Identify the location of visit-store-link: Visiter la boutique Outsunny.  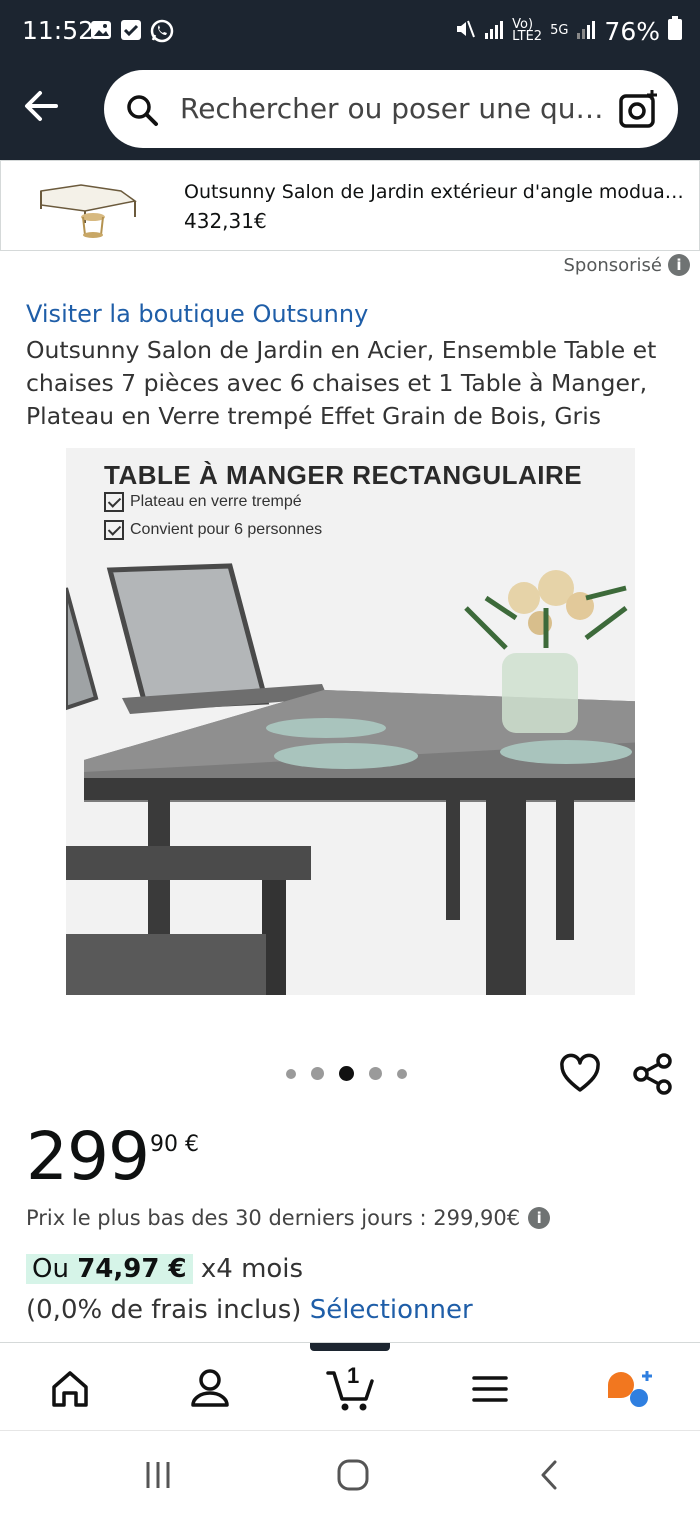
(197, 314).